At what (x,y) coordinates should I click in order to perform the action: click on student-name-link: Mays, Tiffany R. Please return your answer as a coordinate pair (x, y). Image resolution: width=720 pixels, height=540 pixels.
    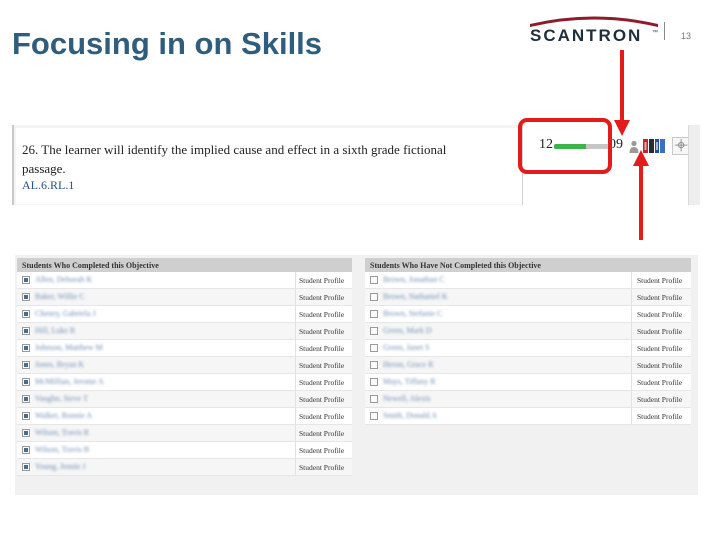
    Looking at the image, I should click on (409, 381).